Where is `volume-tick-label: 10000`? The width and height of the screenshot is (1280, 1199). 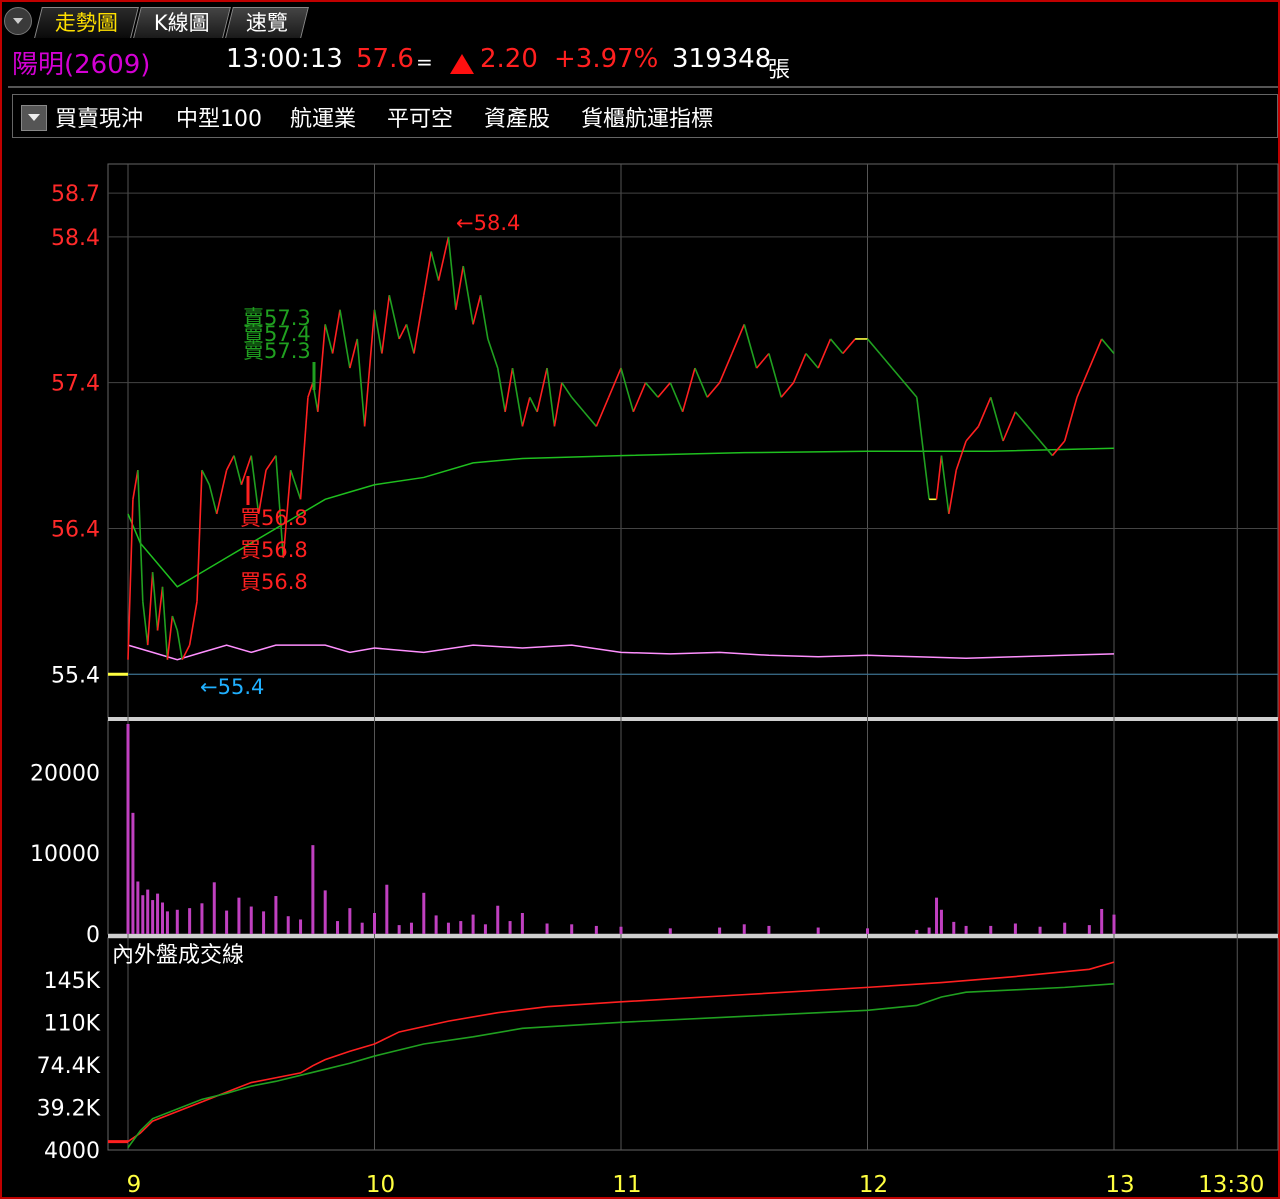 volume-tick-label: 10000 is located at coordinates (65, 854).